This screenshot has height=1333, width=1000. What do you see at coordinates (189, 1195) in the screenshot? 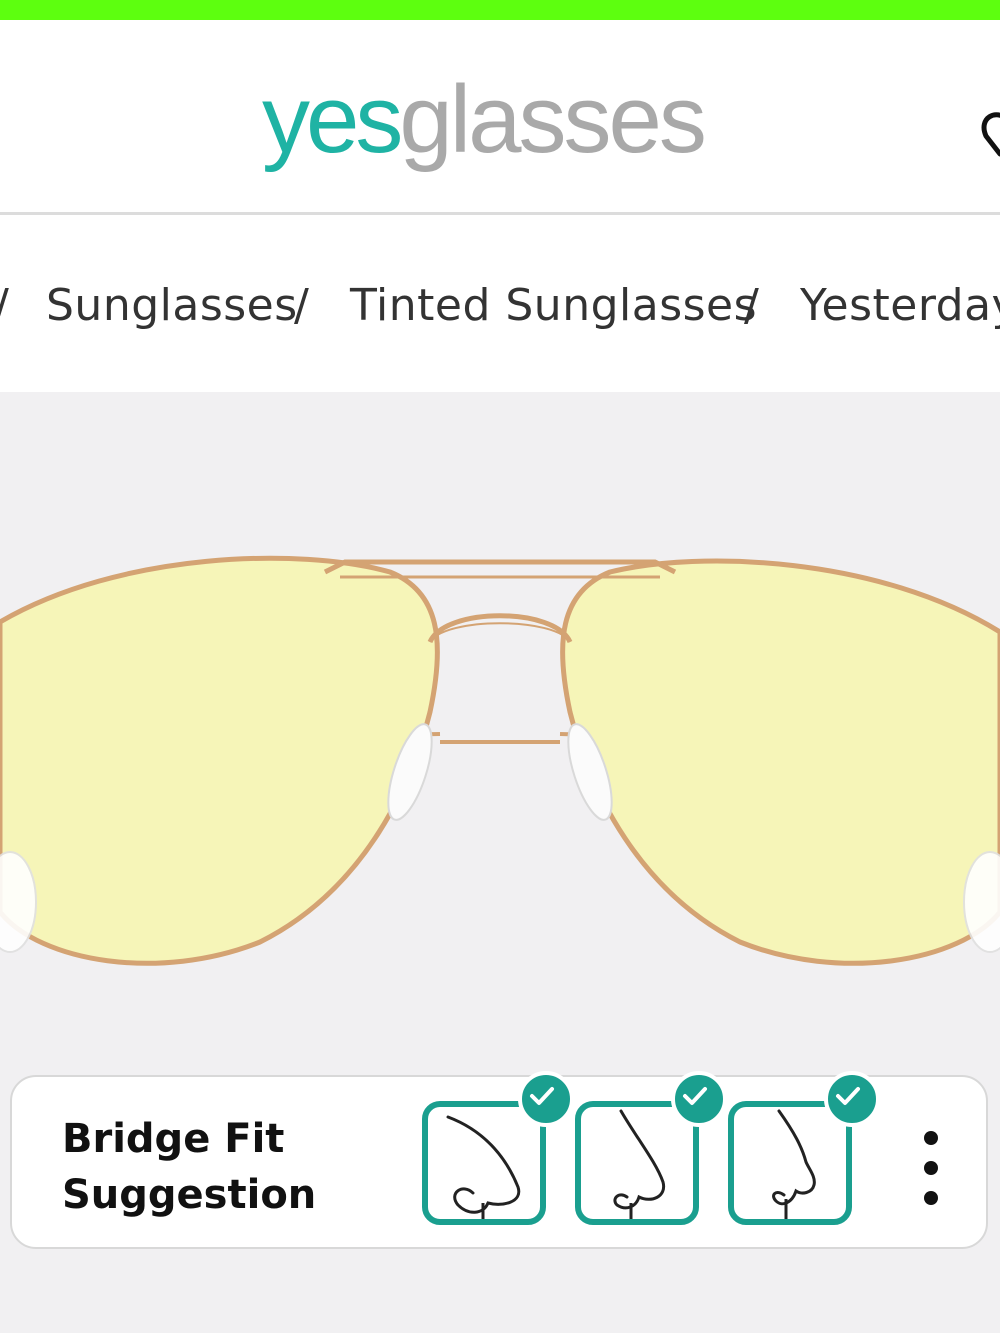
I see `bridge-fit-title-line2: Suggestion` at bounding box center [189, 1195].